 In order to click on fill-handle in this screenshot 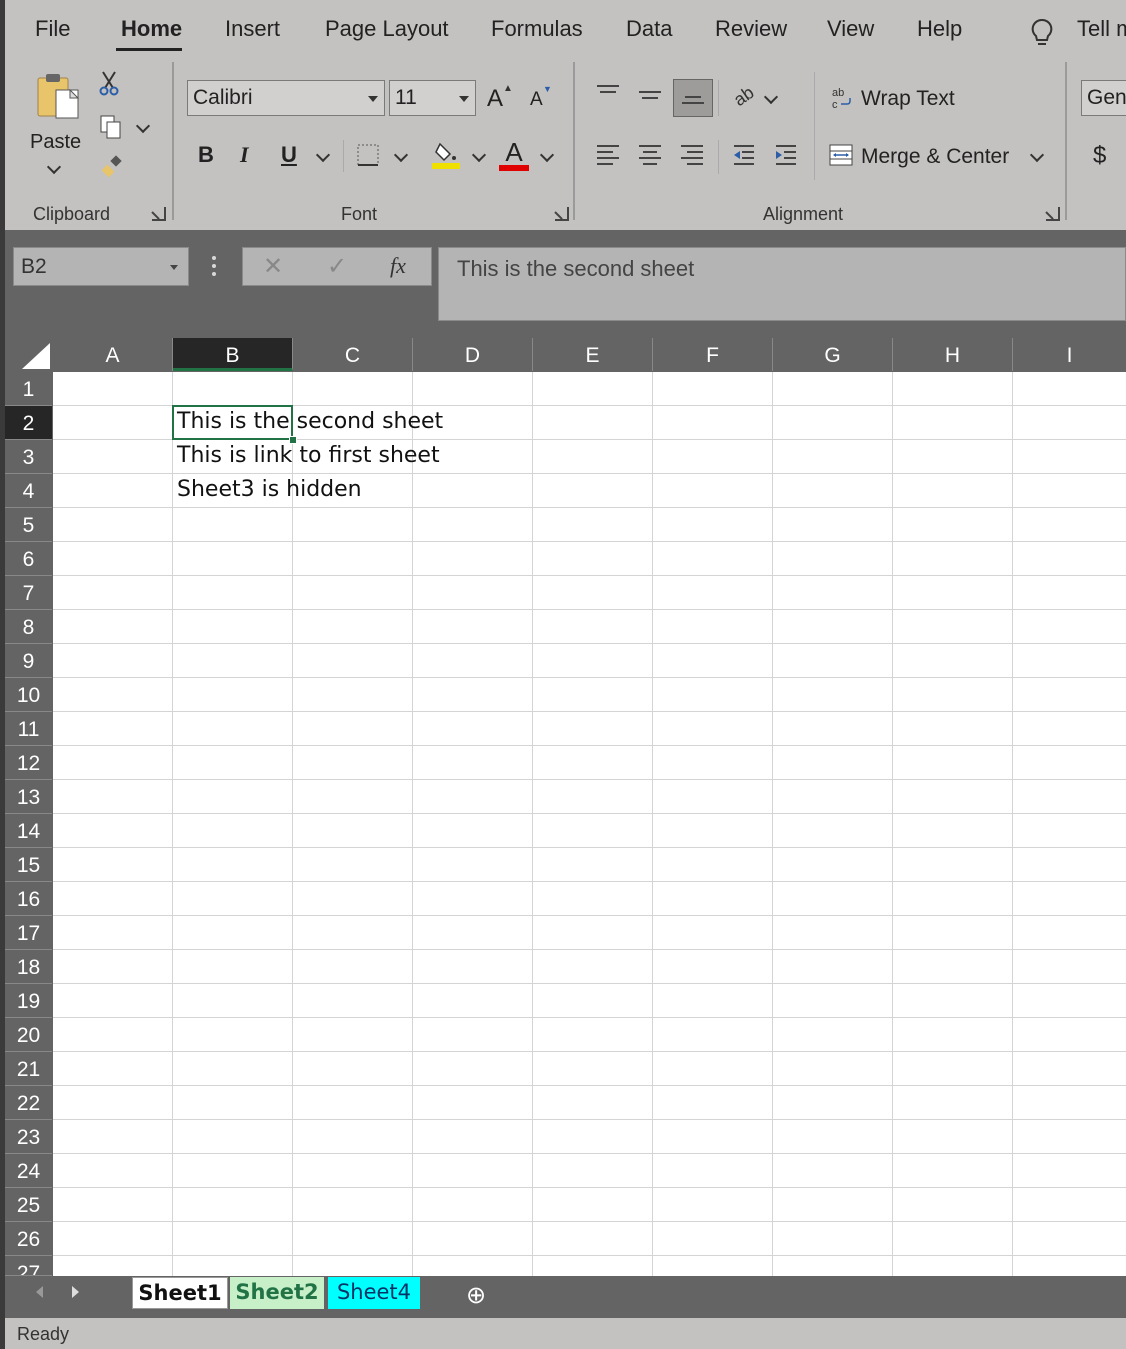, I will do `click(293, 440)`.